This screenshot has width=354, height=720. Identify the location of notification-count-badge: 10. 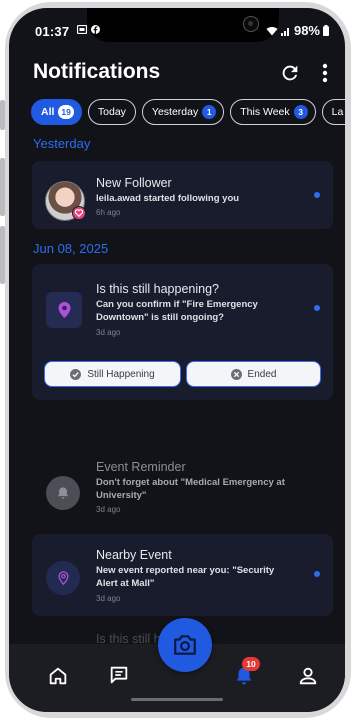
(251, 664).